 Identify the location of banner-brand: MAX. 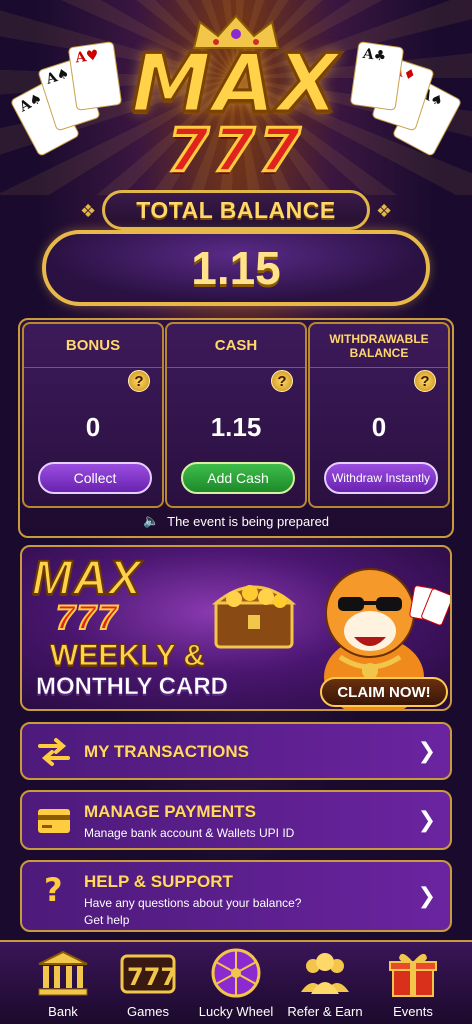
(86, 578).